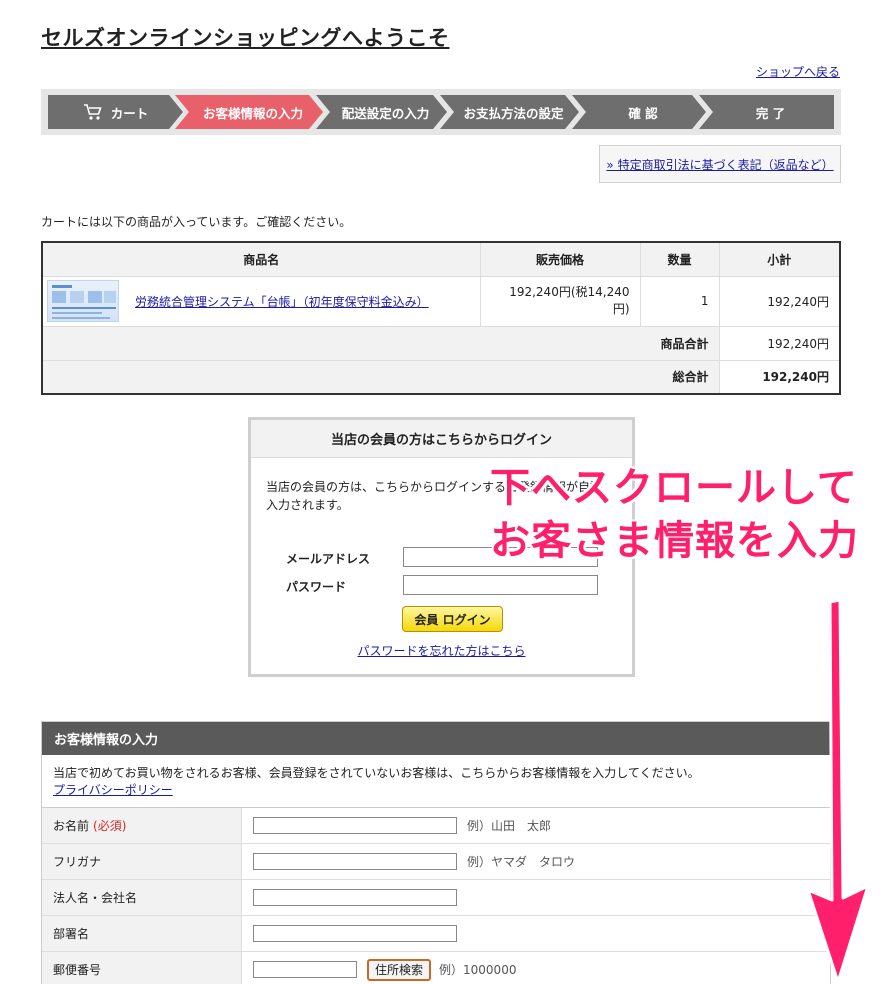  What do you see at coordinates (674, 488) in the screenshot?
I see `scroll-hint-line1: 下へスクロールして` at bounding box center [674, 488].